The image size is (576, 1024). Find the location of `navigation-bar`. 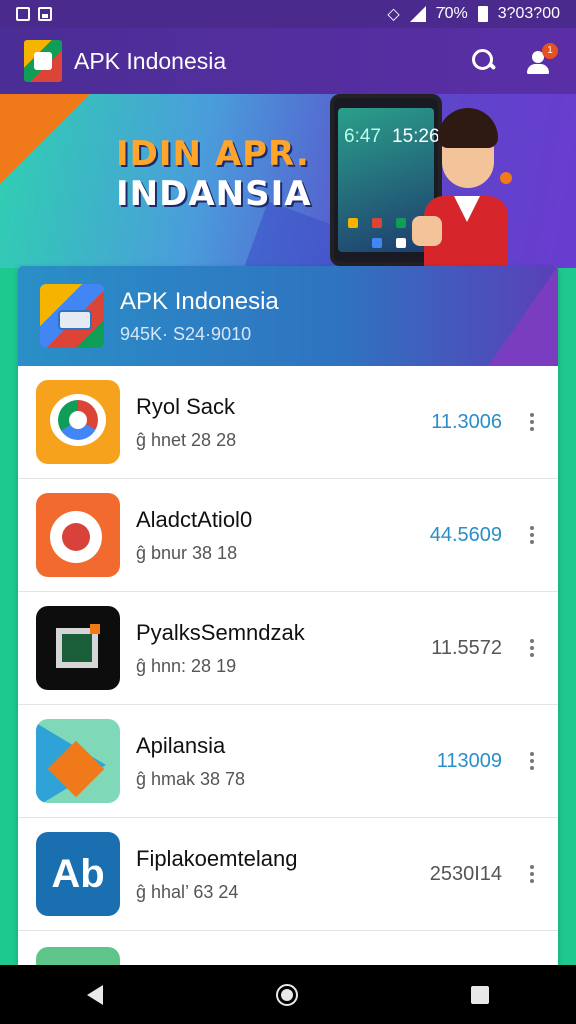

navigation-bar is located at coordinates (288, 994).